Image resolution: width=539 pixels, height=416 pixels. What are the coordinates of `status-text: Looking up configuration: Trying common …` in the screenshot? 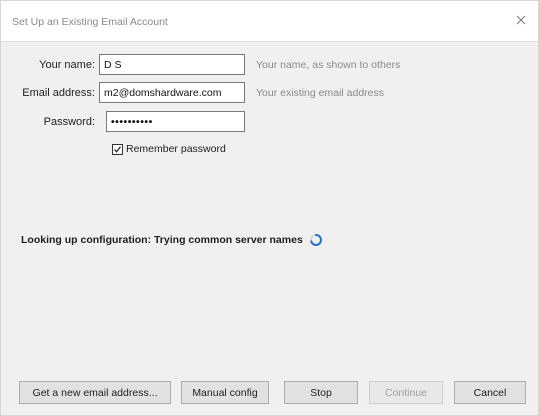 It's located at (162, 240).